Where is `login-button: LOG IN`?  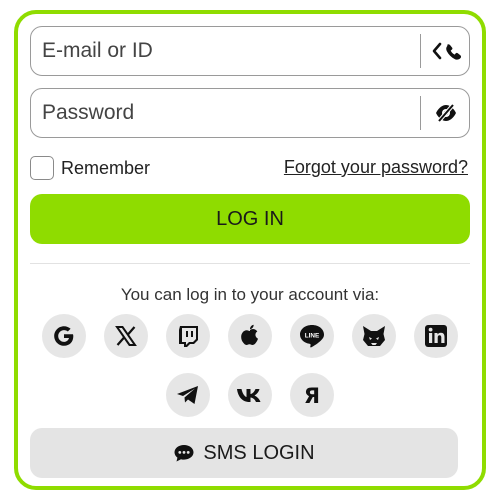
login-button: LOG IN is located at coordinates (250, 219).